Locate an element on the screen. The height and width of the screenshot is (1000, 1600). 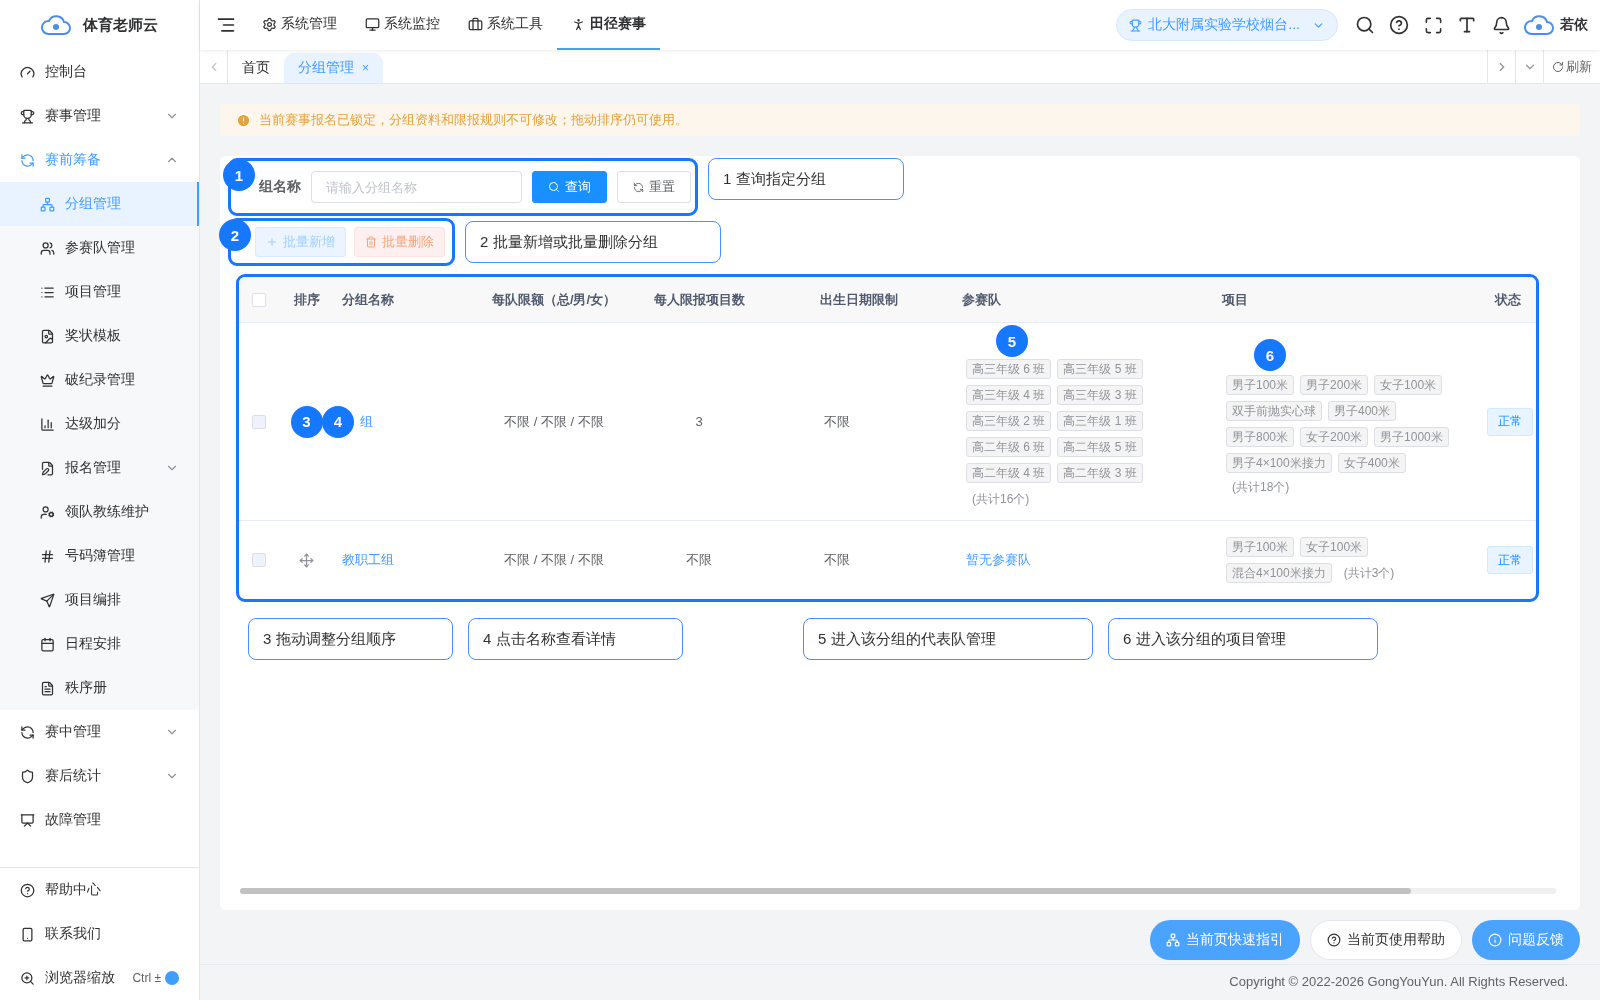
sidebar-item: 控制台 is located at coordinates (99, 72).